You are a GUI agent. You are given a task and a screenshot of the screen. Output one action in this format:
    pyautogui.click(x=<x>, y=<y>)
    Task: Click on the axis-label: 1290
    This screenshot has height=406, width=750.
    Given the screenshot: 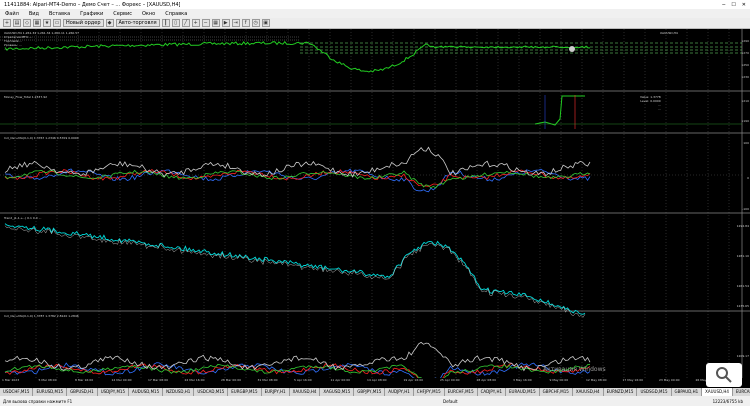 What is the action you would take?
    pyautogui.click(x=745, y=41)
    